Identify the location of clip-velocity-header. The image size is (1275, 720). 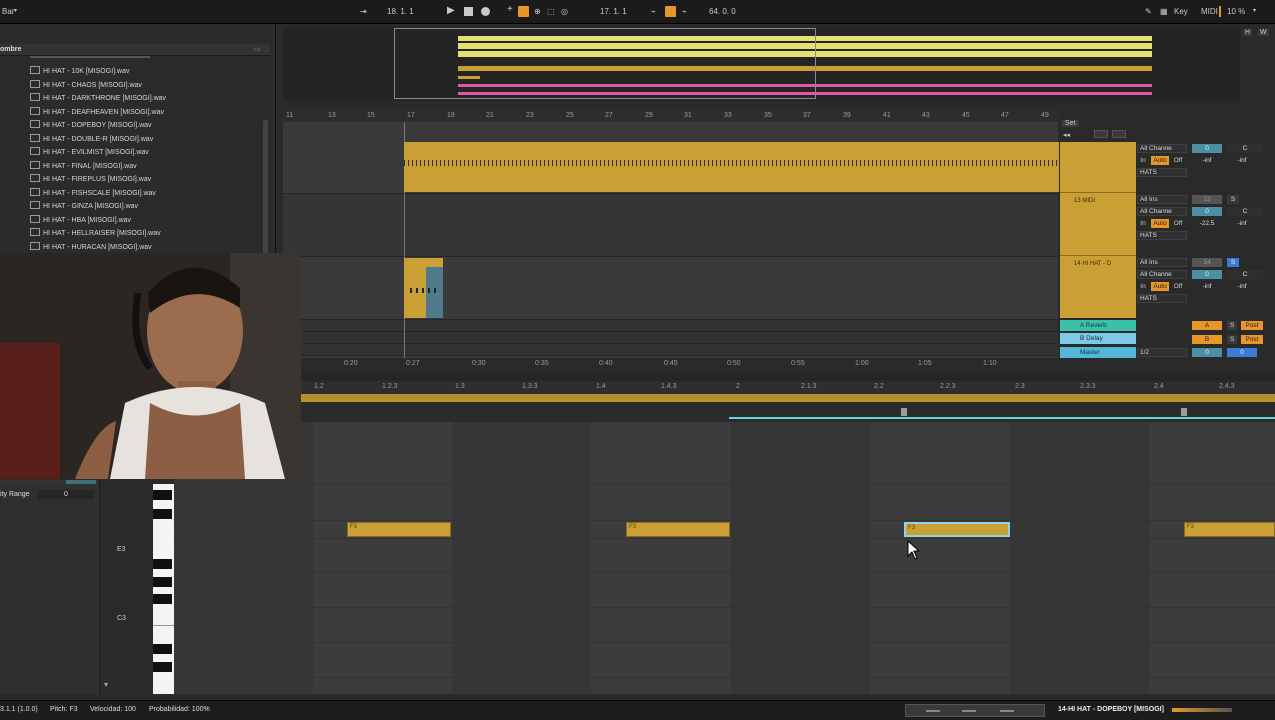
(787, 412).